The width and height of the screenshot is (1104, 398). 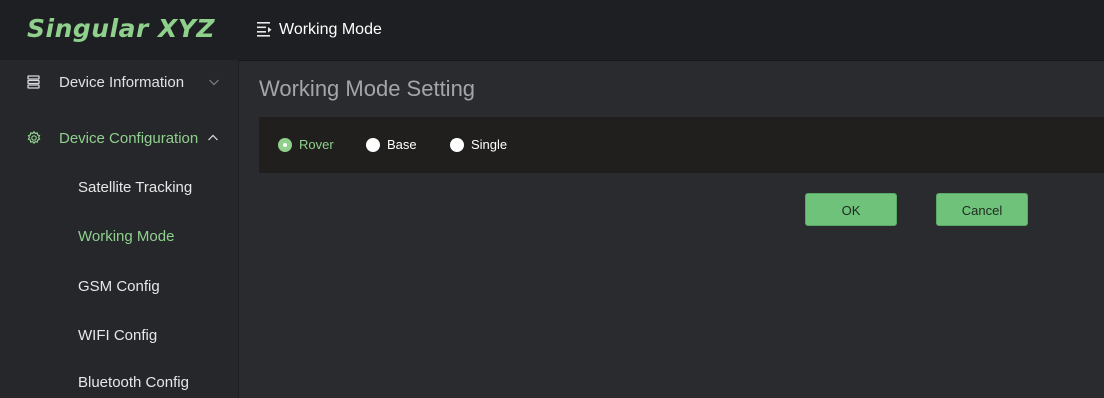 What do you see at coordinates (121, 28) in the screenshot?
I see `brand-logo: Singular XYZ` at bounding box center [121, 28].